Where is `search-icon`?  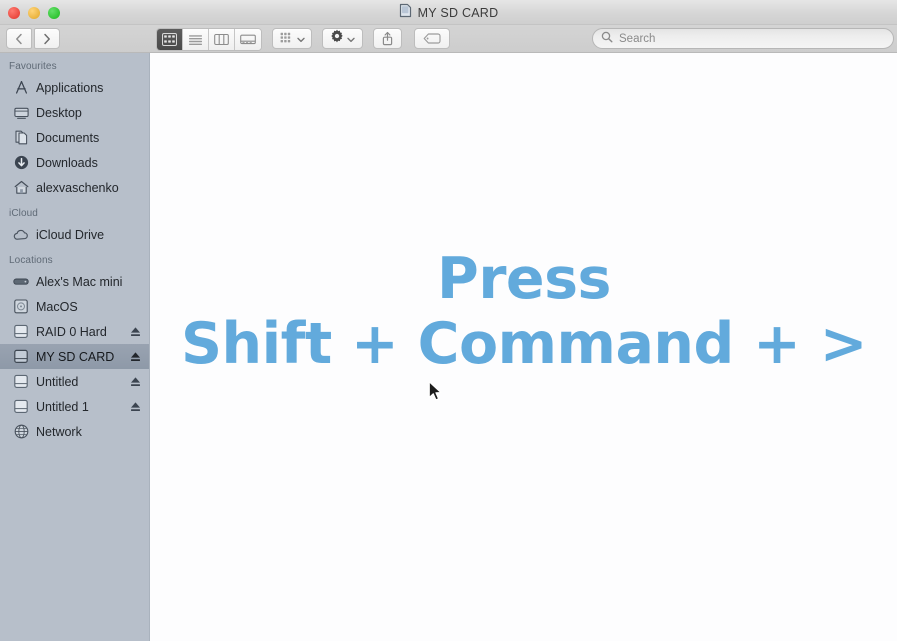
search-icon is located at coordinates (607, 39).